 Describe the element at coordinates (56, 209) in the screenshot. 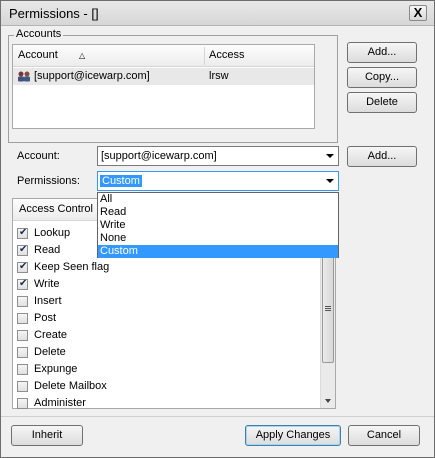

I see `column-header-access-control: Access Control` at that location.